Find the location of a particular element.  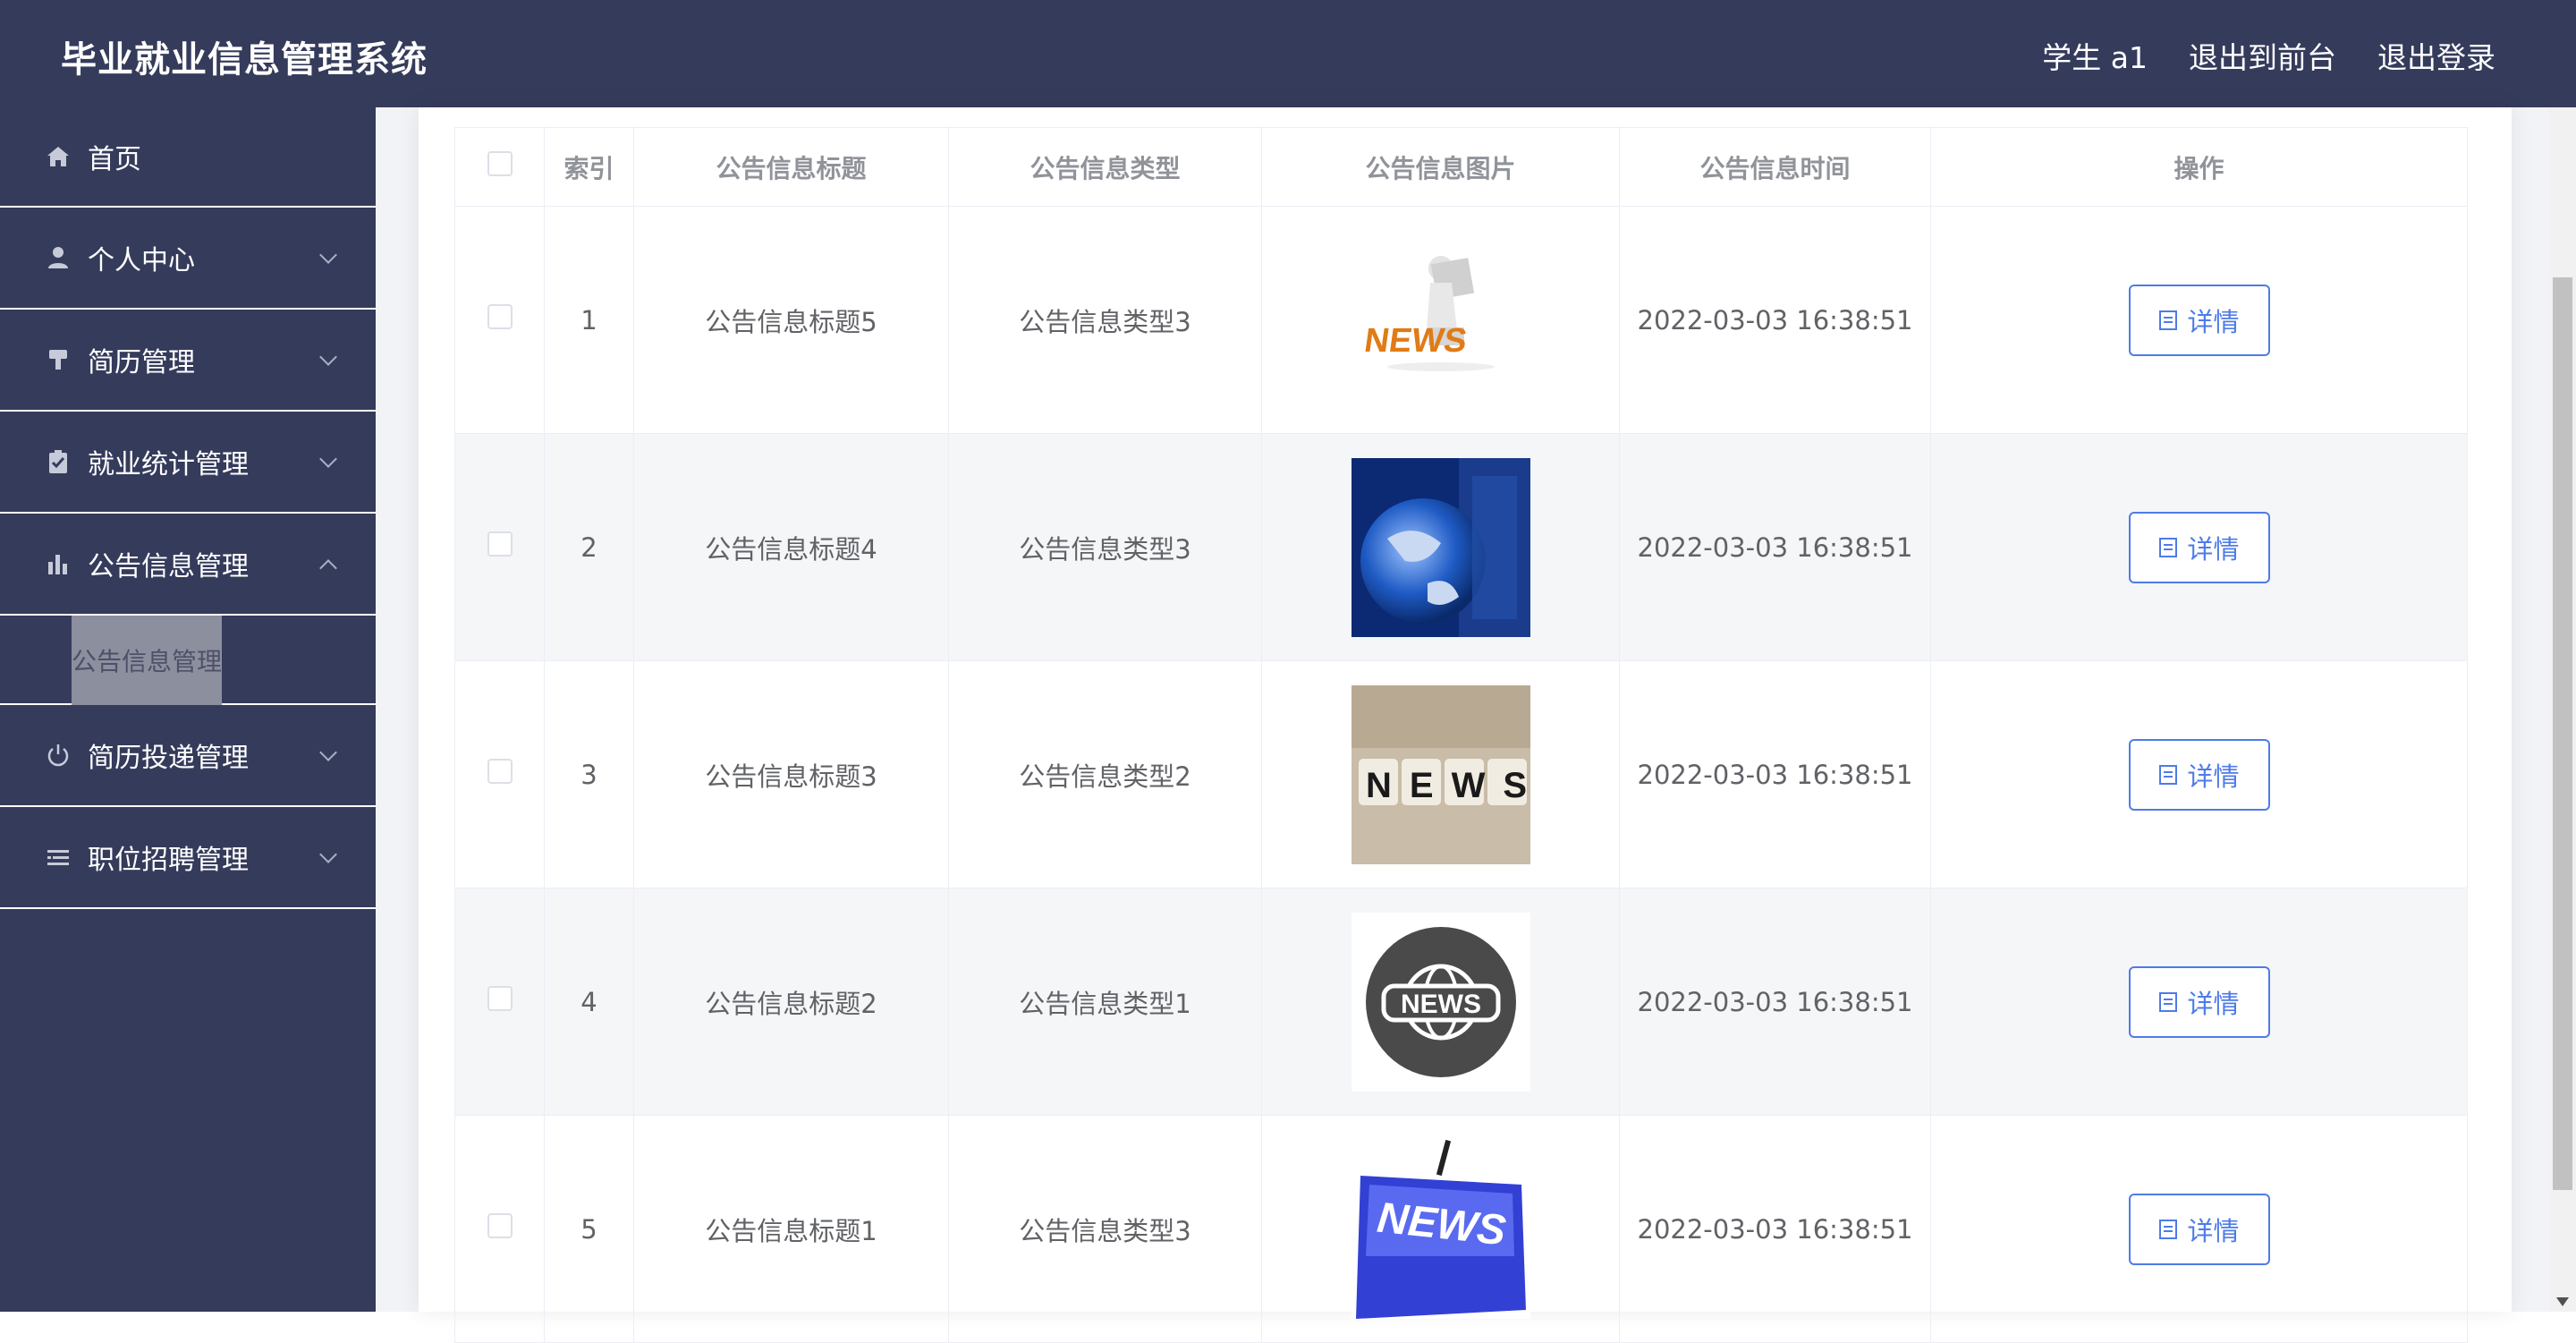

column-header: 公告信息时间 is located at coordinates (1775, 167).